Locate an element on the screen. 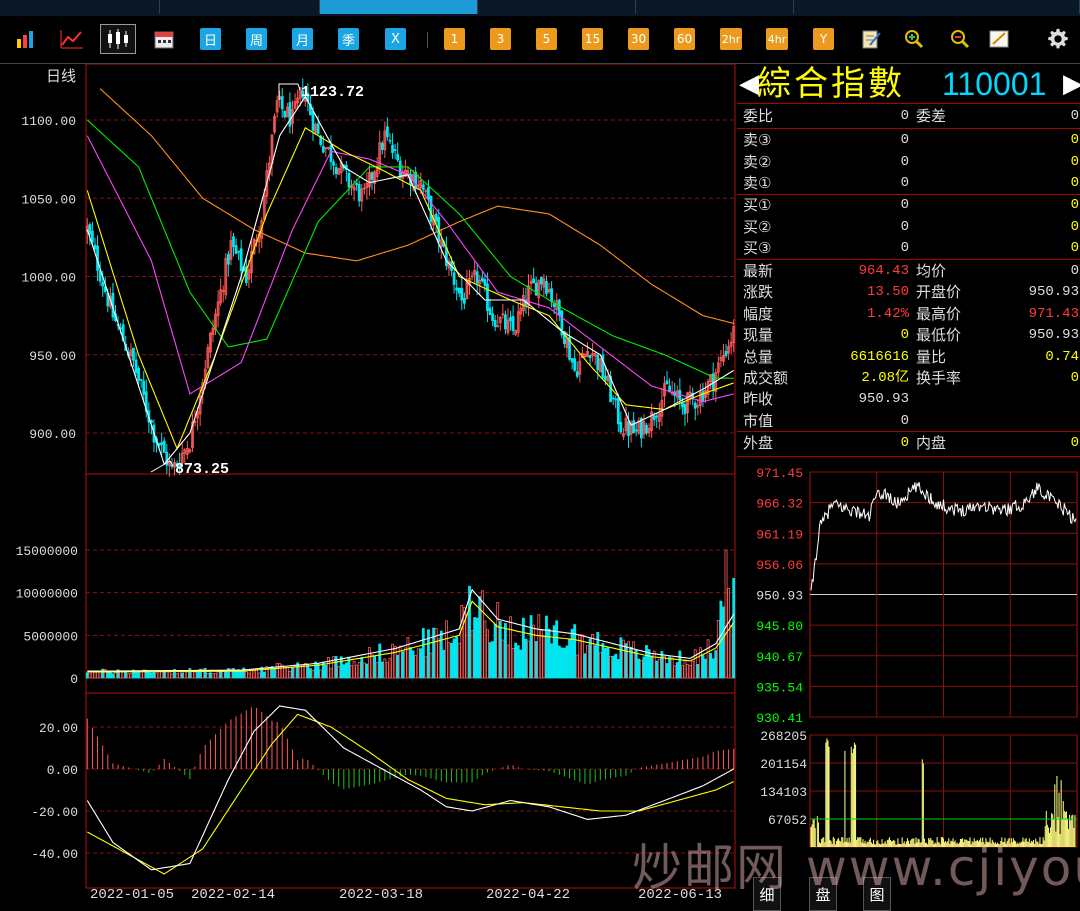  prev-arrow-icon: ◀ is located at coordinates (749, 84).